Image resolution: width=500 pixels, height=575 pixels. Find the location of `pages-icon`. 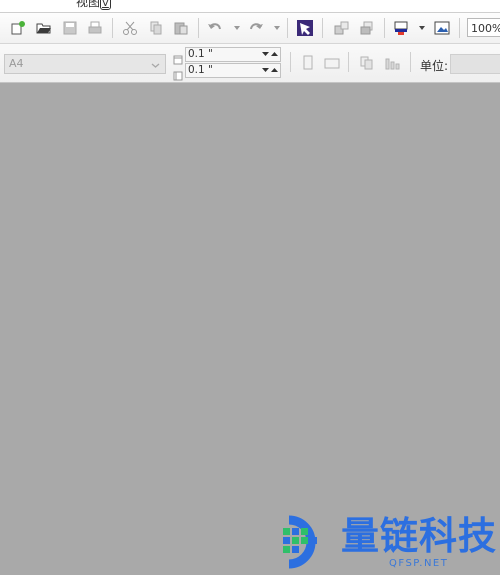

pages-icon is located at coordinates (367, 63).